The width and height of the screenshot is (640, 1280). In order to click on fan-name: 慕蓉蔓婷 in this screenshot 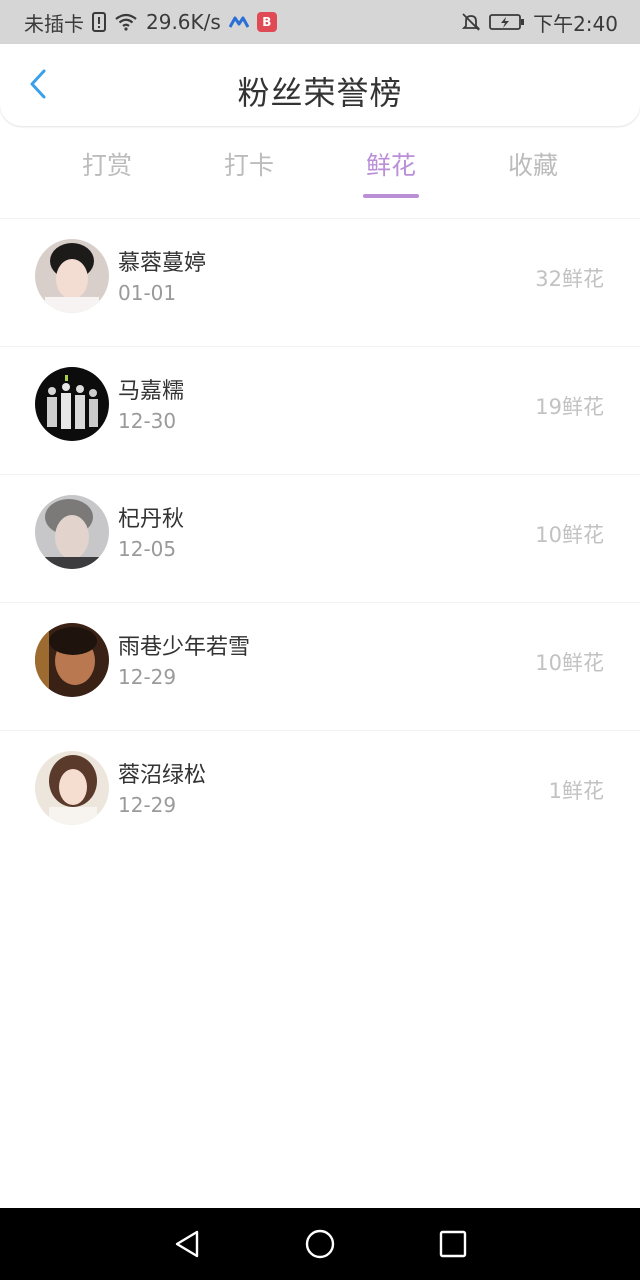, I will do `click(162, 263)`.